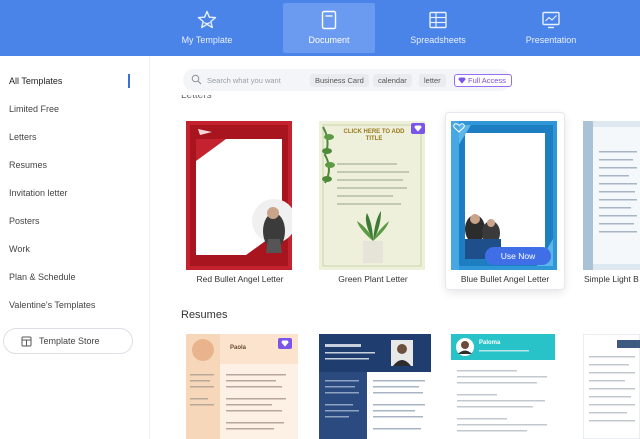 The width and height of the screenshot is (640, 439). I want to click on star-icon, so click(207, 19).